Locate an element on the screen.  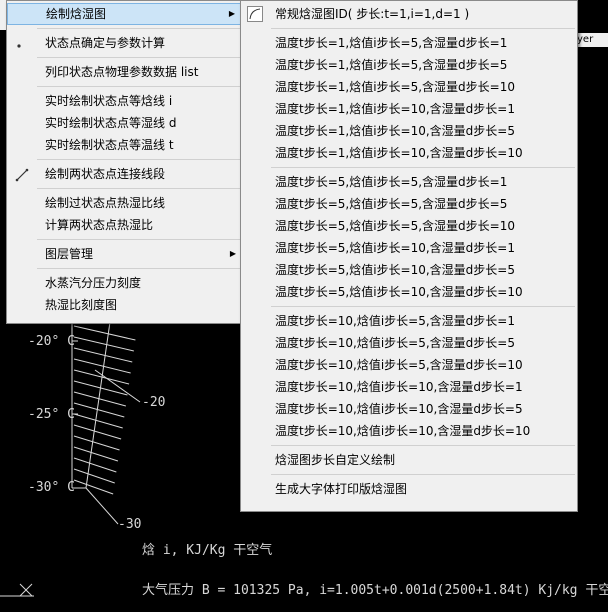
submenu-item-t10-i5-d1: 温度t步长=10,焓值i步长=5,含湿量d步长=1 is located at coordinates (409, 321).